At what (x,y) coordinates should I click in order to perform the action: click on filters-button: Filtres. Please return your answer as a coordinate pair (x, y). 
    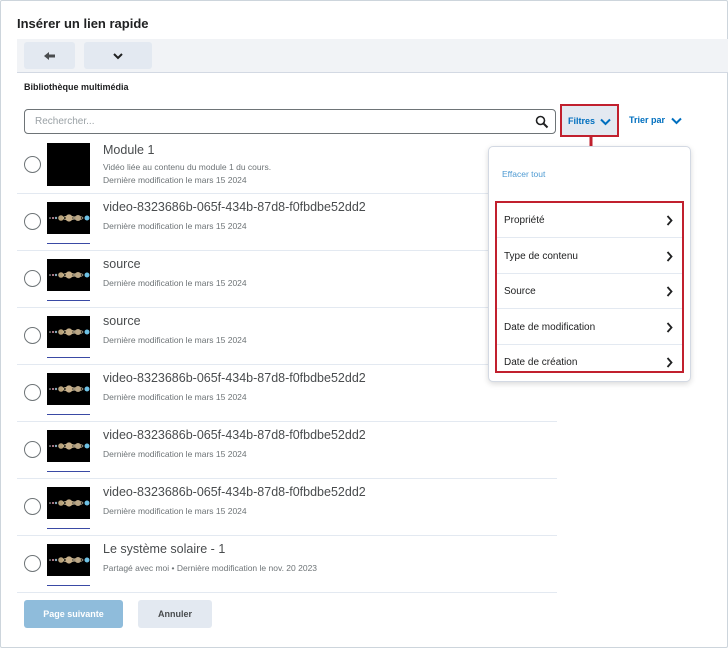
    Looking at the image, I should click on (589, 120).